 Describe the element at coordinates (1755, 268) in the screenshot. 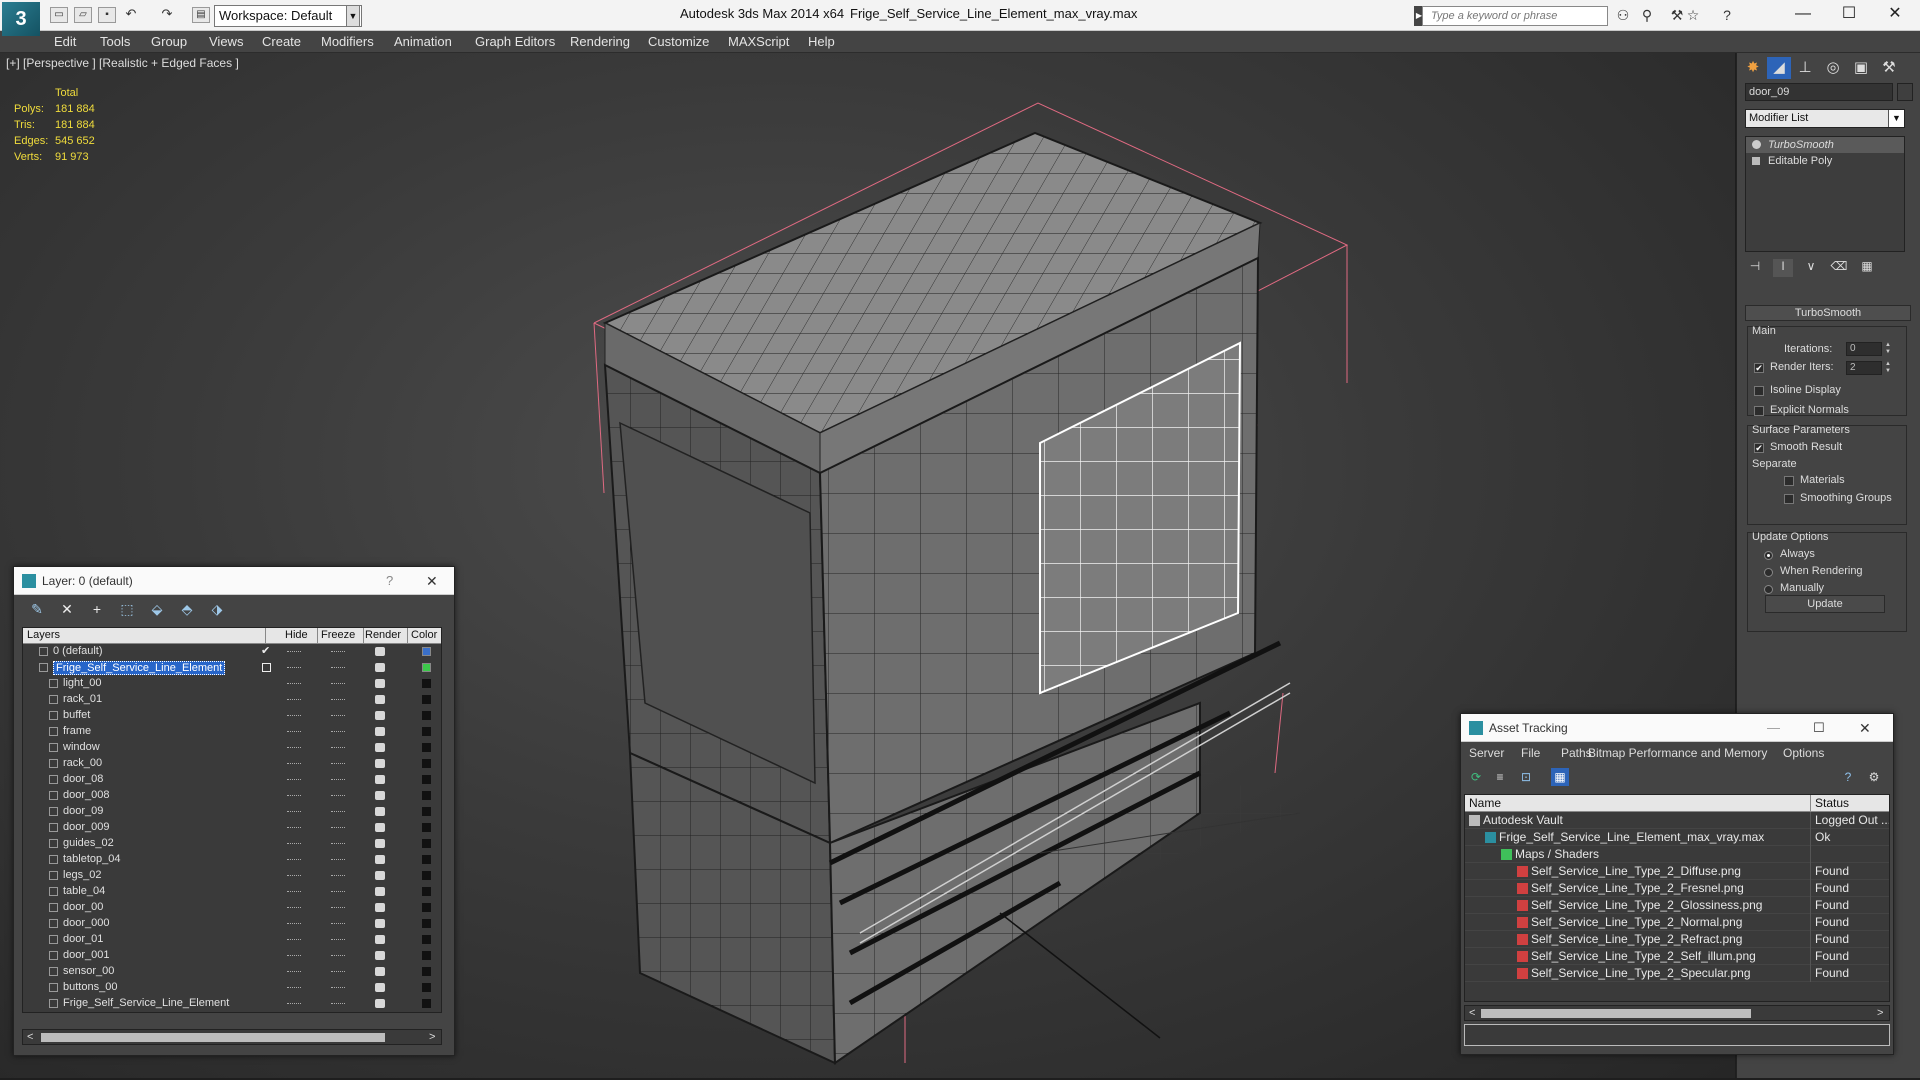

I see `pin-stack-icon: ⊣` at that location.